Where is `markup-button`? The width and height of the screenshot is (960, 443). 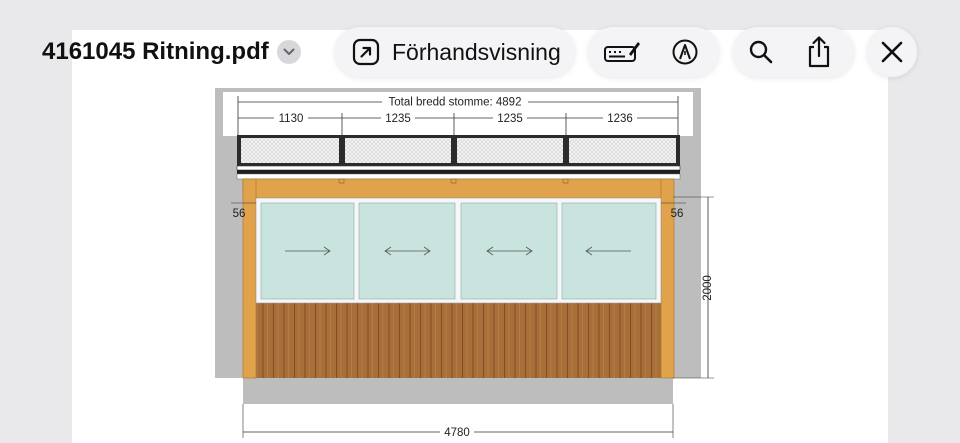 markup-button is located at coordinates (622, 52).